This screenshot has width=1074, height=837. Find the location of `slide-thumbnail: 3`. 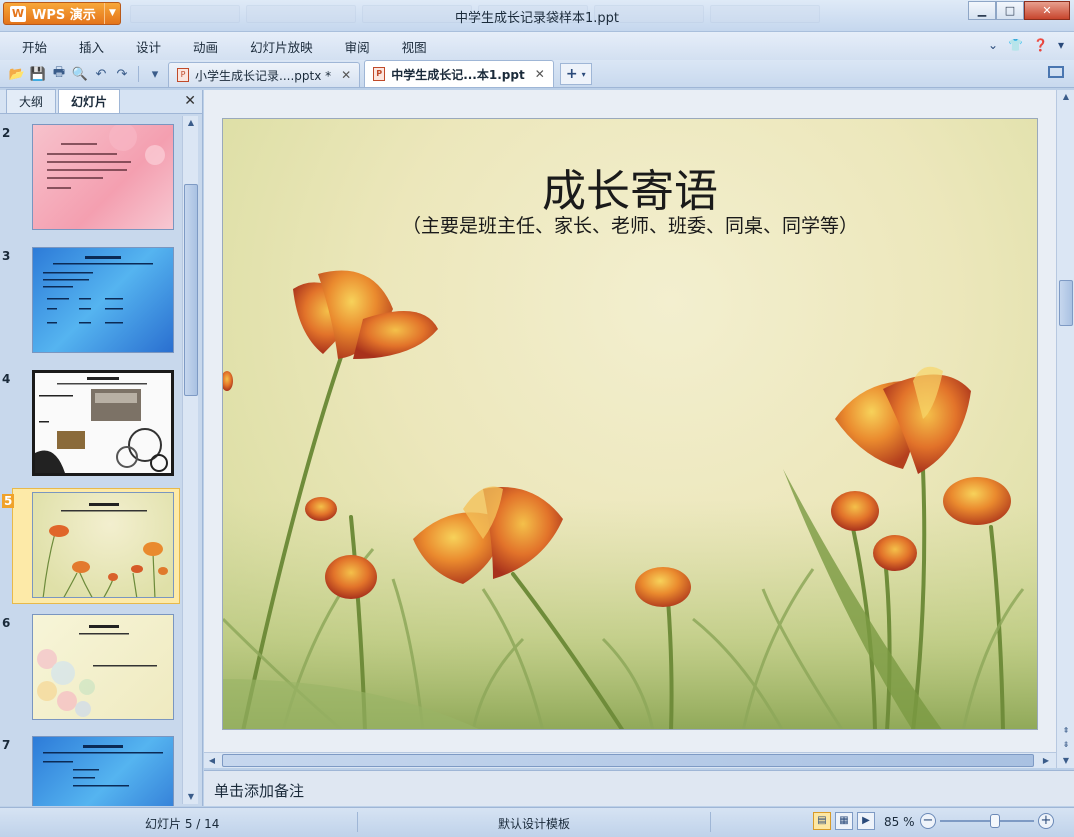

slide-thumbnail: 3 is located at coordinates (91, 302).